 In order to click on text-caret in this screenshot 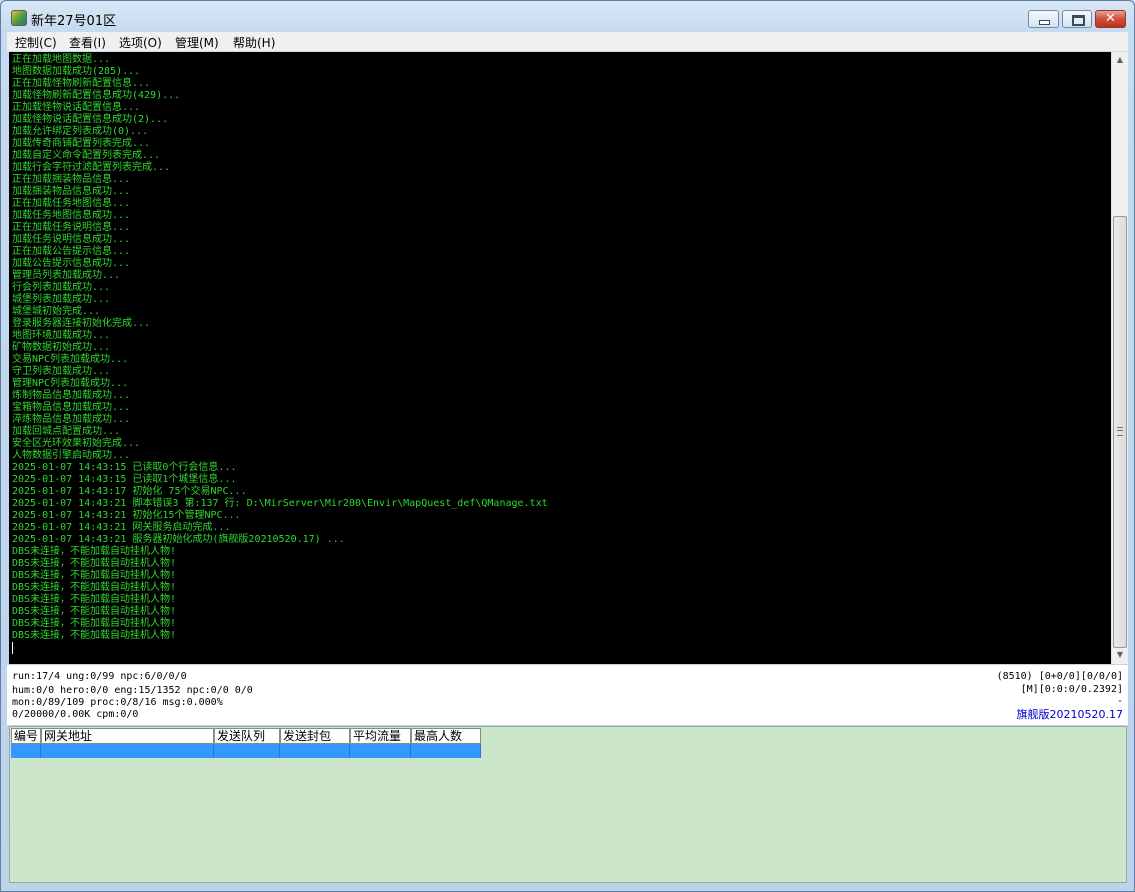, I will do `click(12, 648)`.